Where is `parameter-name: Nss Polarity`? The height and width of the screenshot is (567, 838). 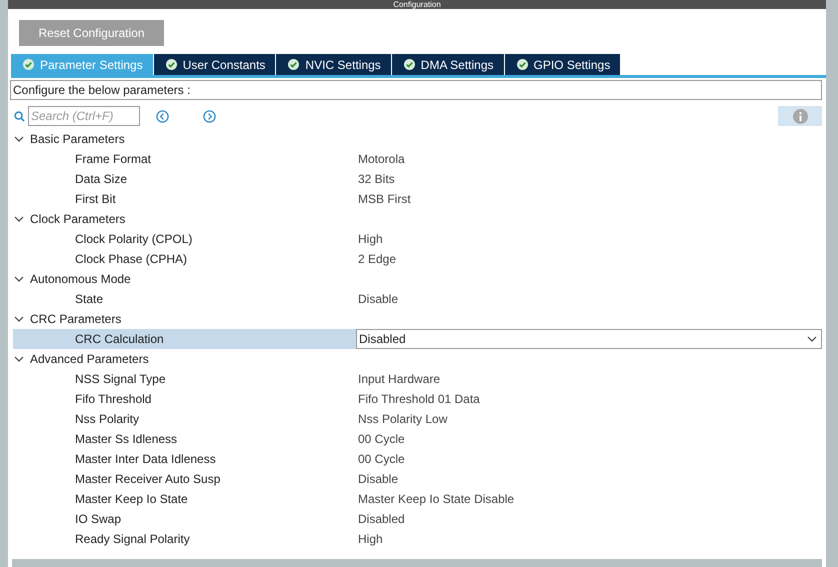
parameter-name: Nss Polarity is located at coordinates (107, 419).